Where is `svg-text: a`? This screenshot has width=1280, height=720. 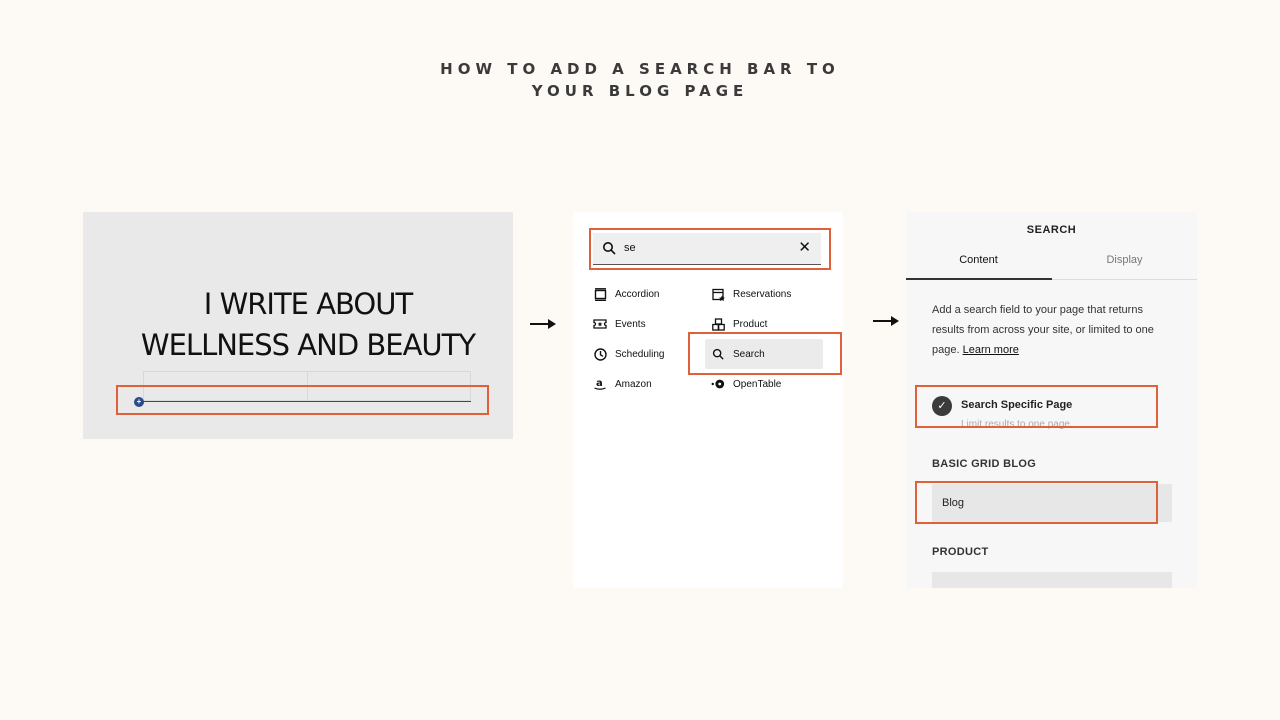
svg-text: a is located at coordinates (599, 383).